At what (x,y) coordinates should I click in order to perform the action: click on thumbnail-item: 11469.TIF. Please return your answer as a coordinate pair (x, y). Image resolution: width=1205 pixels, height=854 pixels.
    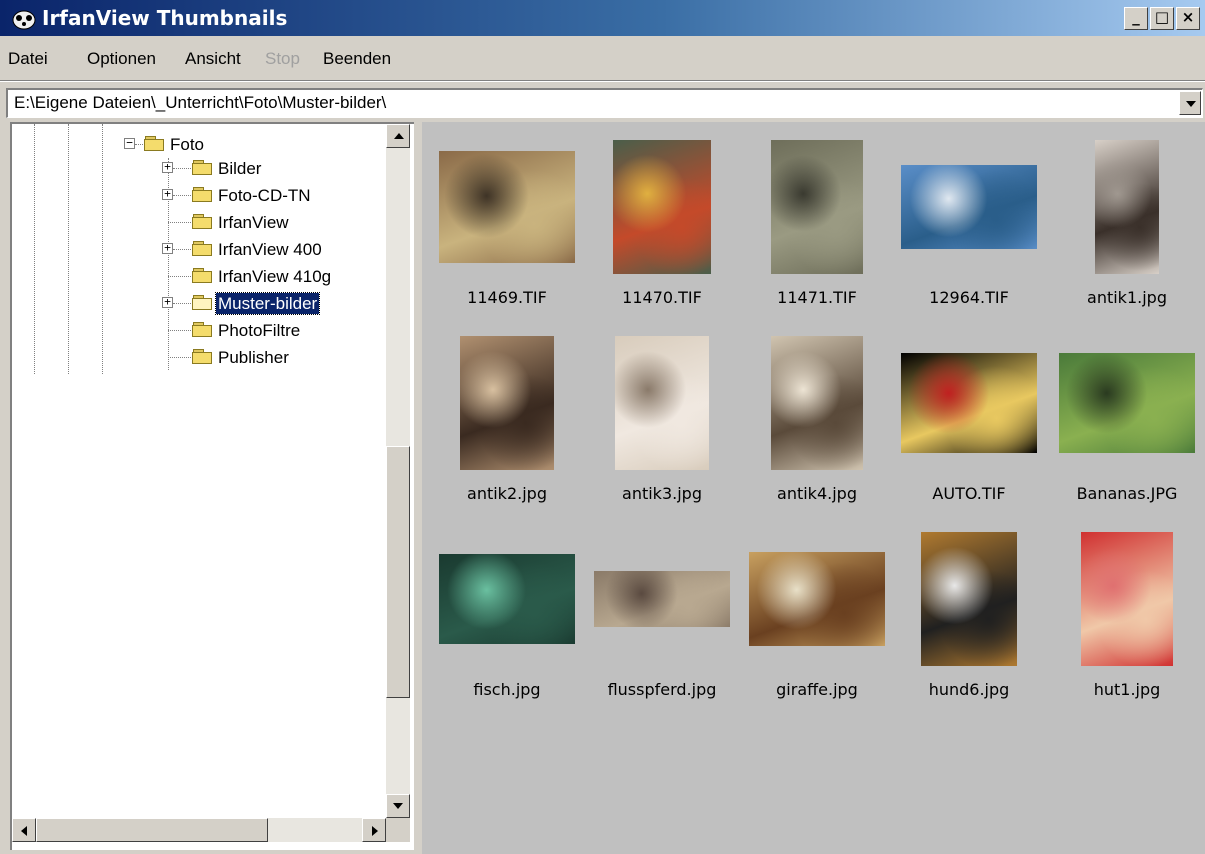
    Looking at the image, I should click on (507, 230).